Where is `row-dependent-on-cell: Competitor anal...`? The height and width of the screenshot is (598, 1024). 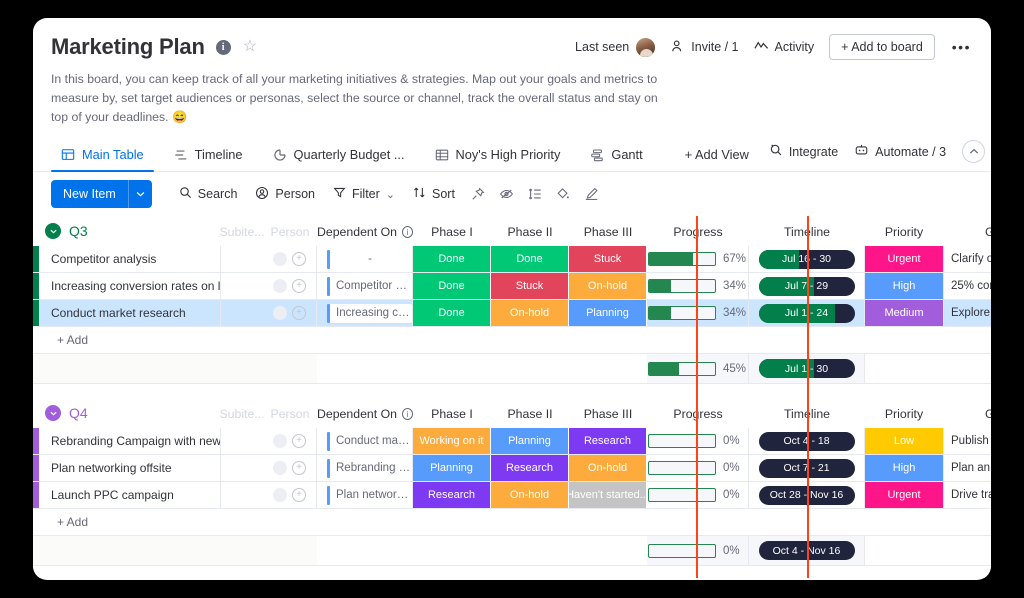
row-dependent-on-cell: Competitor anal... is located at coordinates (365, 286).